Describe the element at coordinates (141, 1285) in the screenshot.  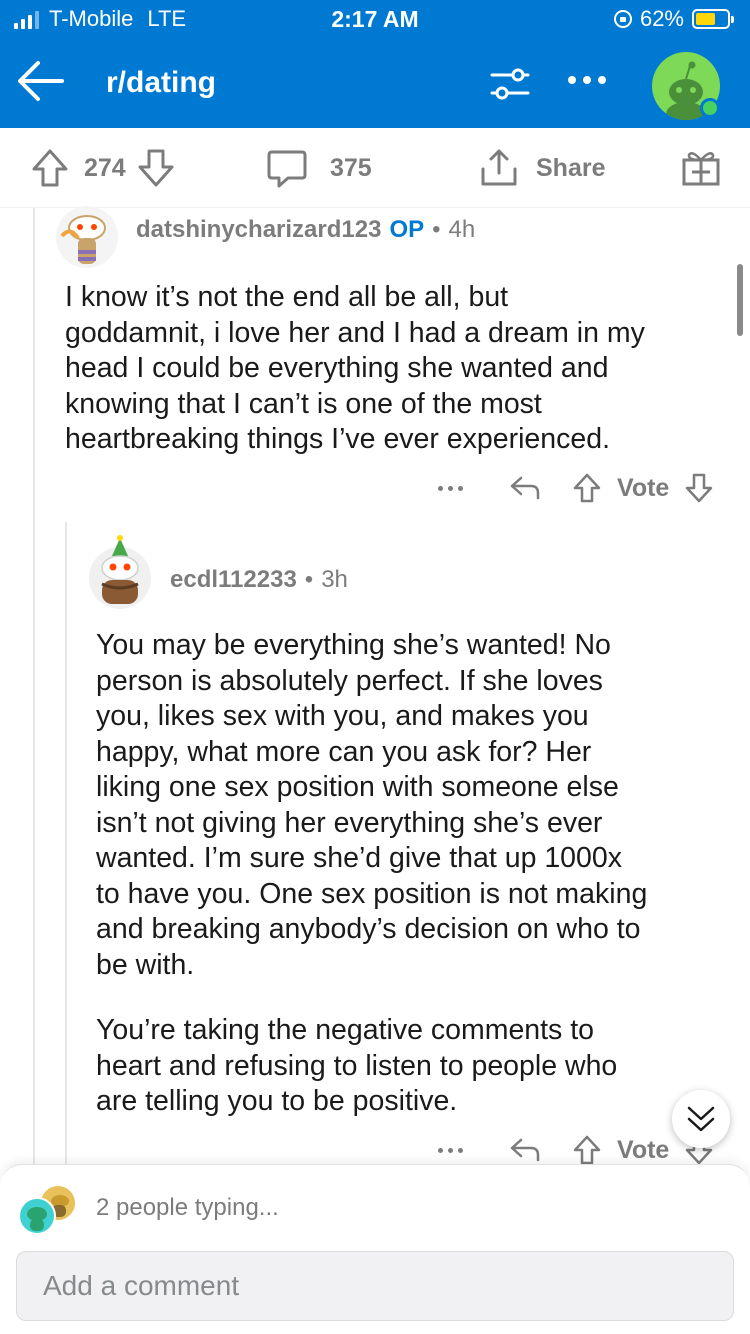
I see `comment-placeholder: Add a comment` at that location.